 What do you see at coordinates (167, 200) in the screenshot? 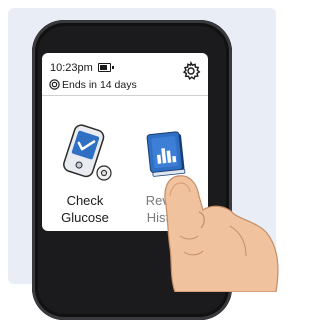
I see `review-history-label-line1: Review` at bounding box center [167, 200].